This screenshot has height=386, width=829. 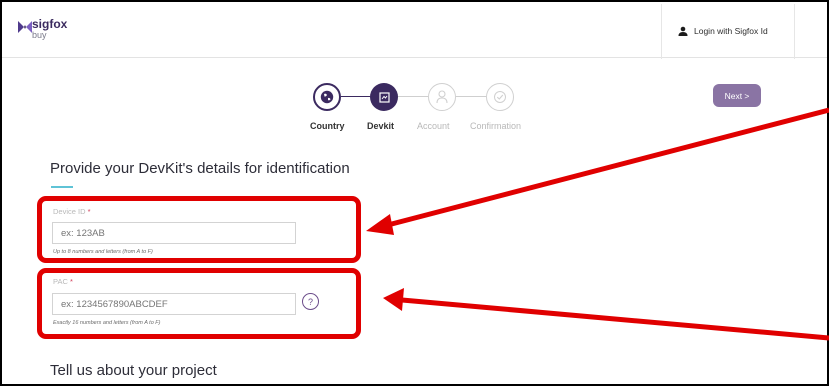 What do you see at coordinates (133, 370) in the screenshot?
I see `project-section-title: Tell us about your project` at bounding box center [133, 370].